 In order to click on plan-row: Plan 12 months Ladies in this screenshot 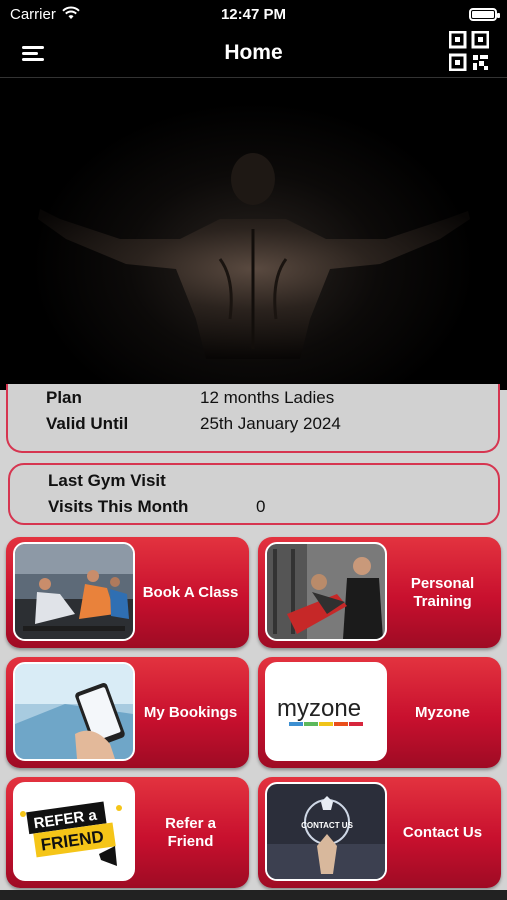, I will do `click(267, 399)`.